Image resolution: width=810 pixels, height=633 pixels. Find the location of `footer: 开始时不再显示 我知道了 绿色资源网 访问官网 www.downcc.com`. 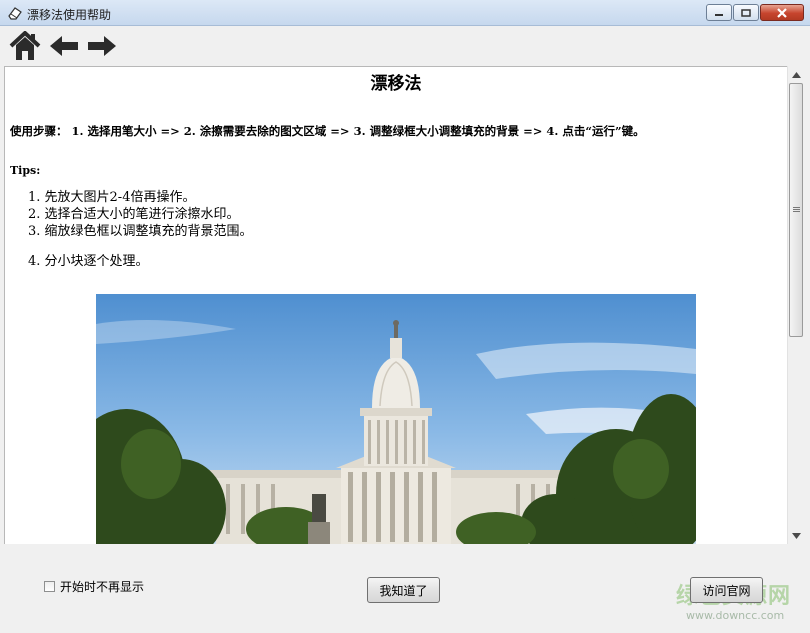

footer: 开始时不再显示 我知道了 绿色资源网 访问官网 www.downcc.com is located at coordinates (405, 588).